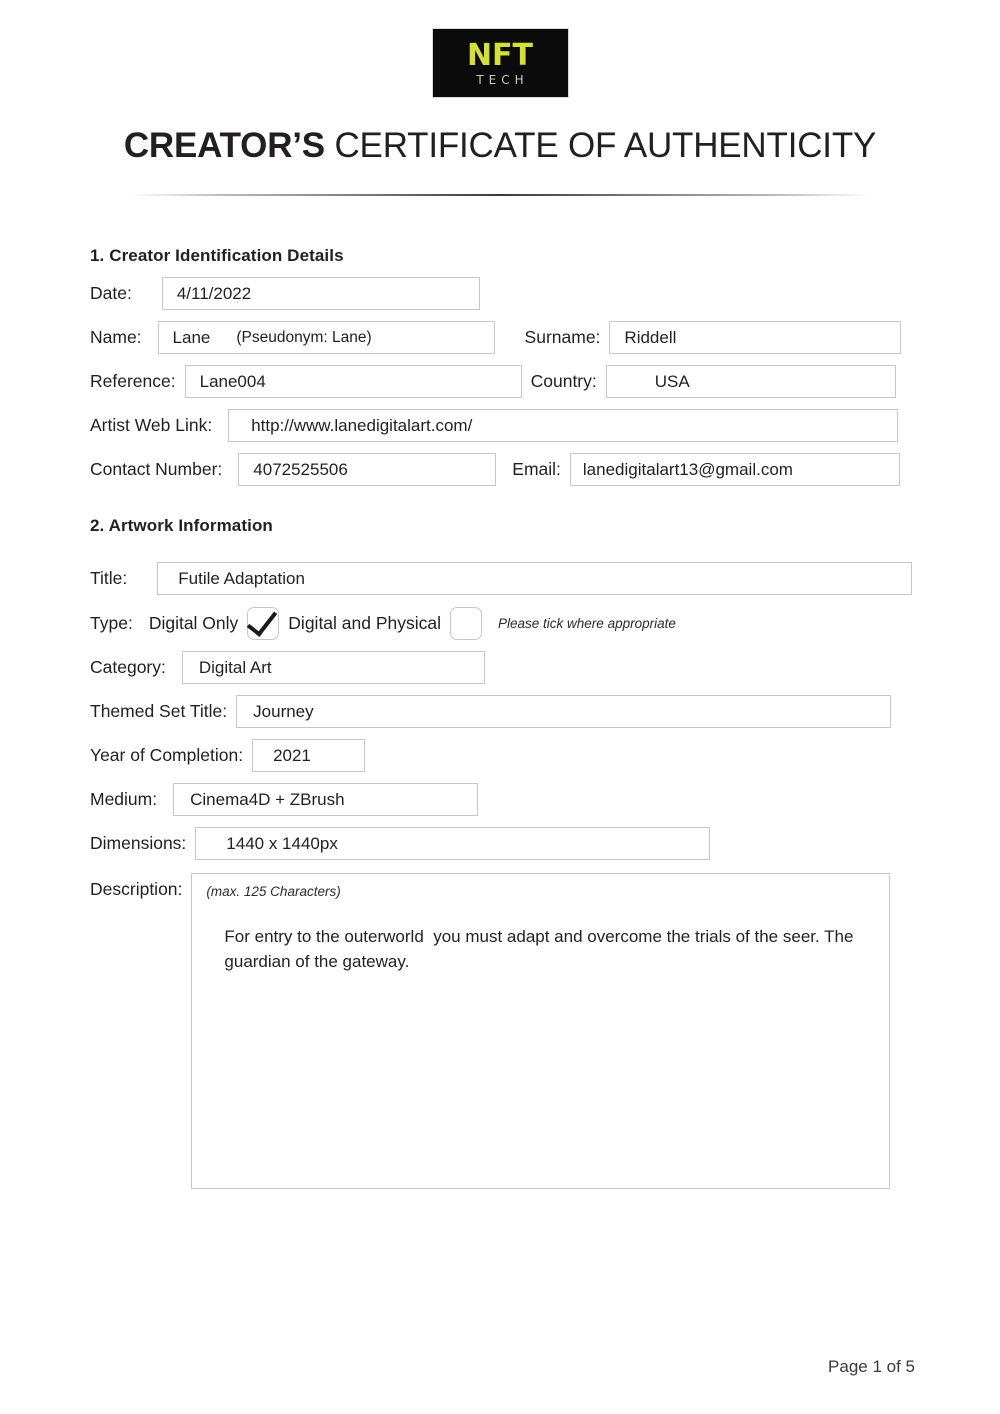 Image resolution: width=1000 pixels, height=1414 pixels. What do you see at coordinates (116, 337) in the screenshot?
I see `name-label: Name:` at bounding box center [116, 337].